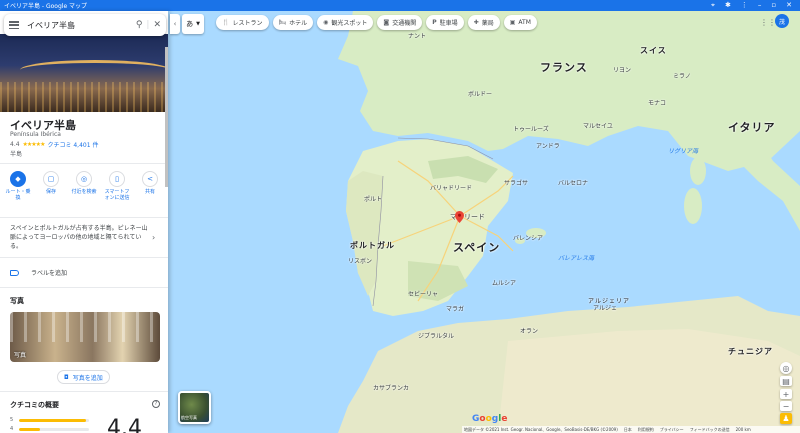 Image resolution: width=800 pixels, height=433 pixels. Describe the element at coordinates (150, 179) in the screenshot. I see `share-icon: <` at that location.